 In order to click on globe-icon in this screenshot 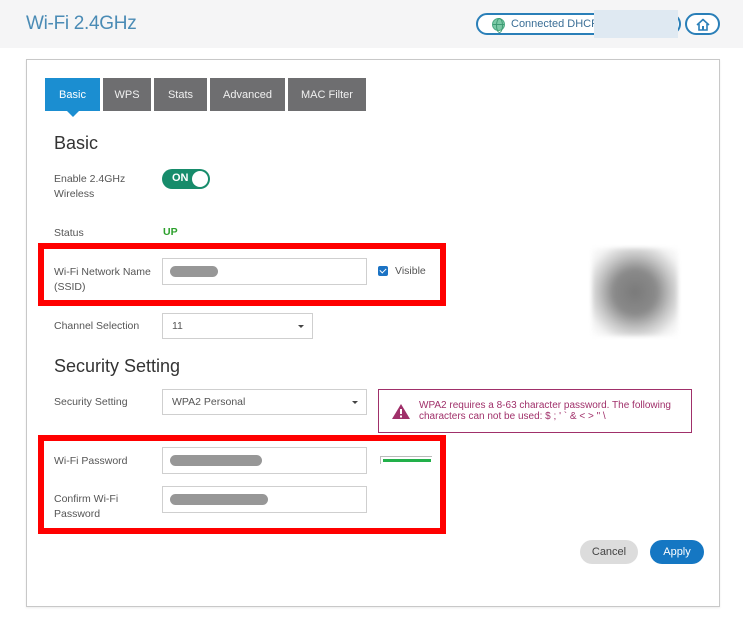, I will do `click(498, 25)`.